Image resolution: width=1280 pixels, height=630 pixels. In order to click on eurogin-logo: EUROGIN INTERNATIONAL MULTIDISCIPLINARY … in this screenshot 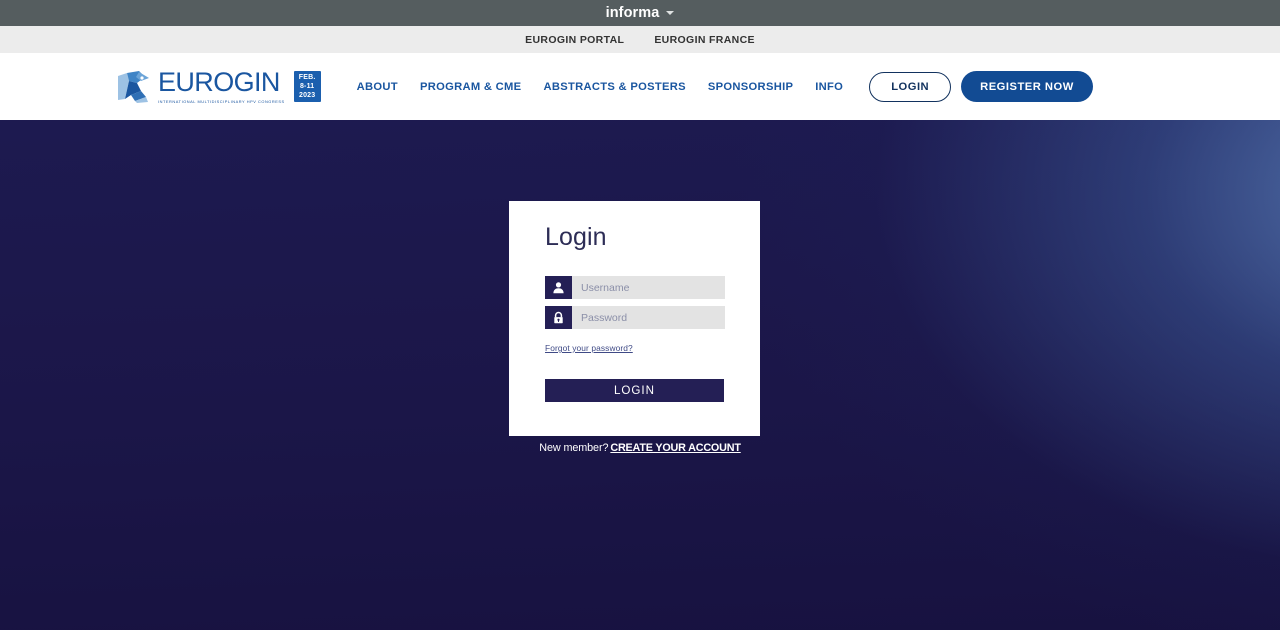, I will do `click(218, 85)`.